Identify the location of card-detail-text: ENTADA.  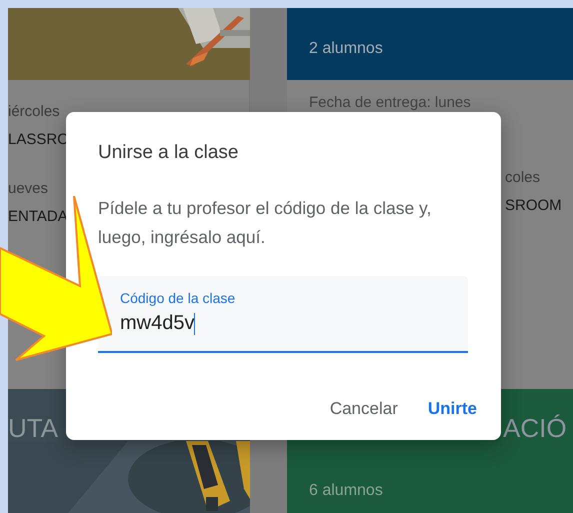
(38, 217).